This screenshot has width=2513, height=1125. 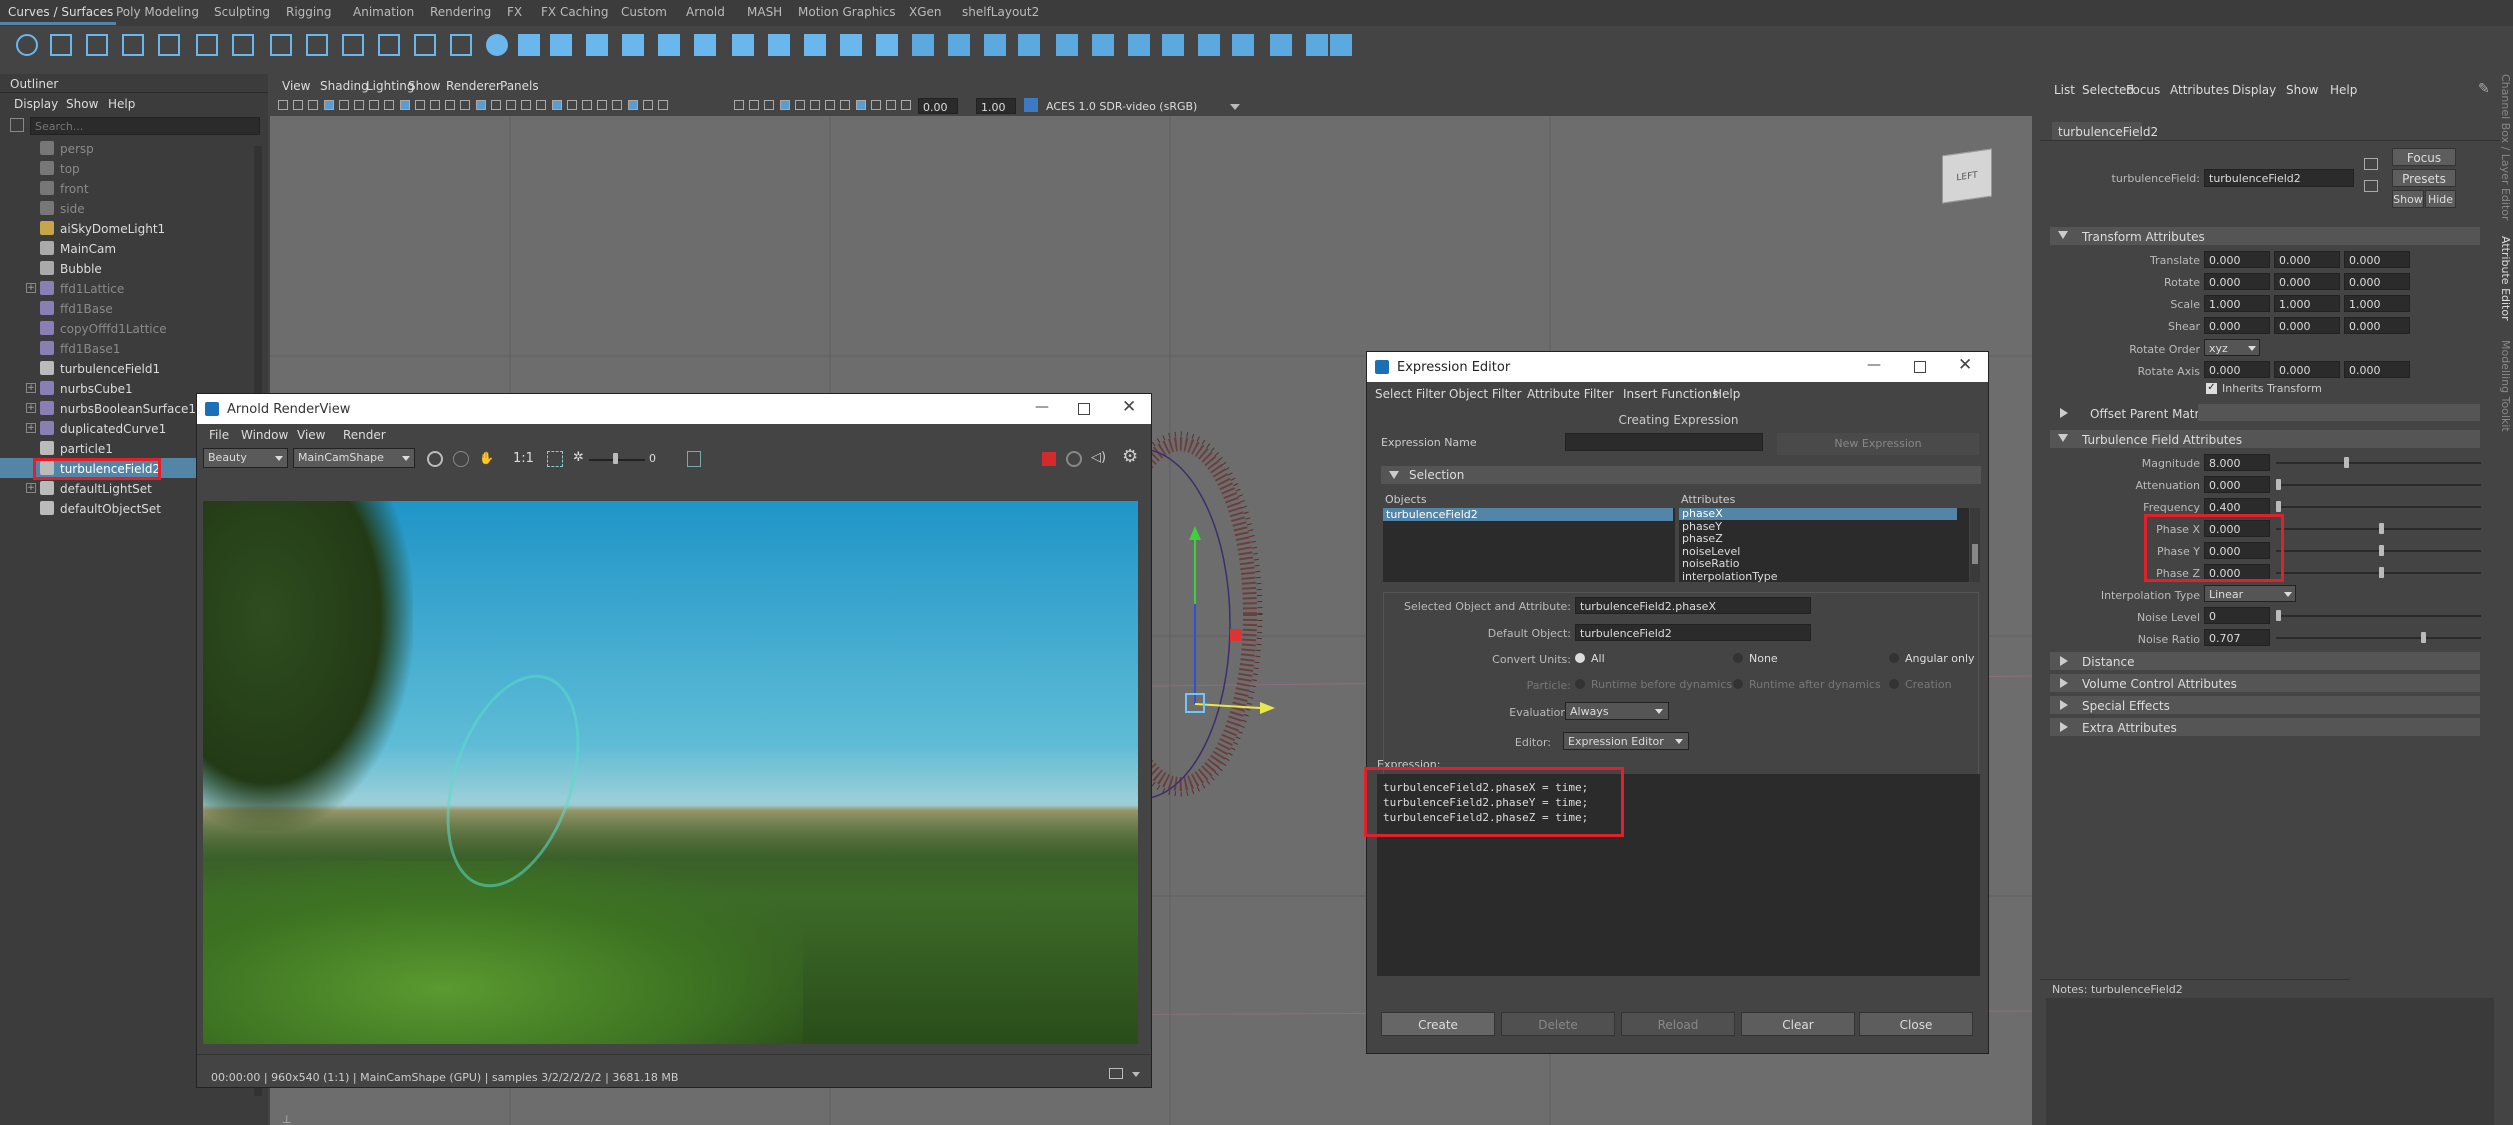 I want to click on exposure-field: 0, so click(x=657, y=458).